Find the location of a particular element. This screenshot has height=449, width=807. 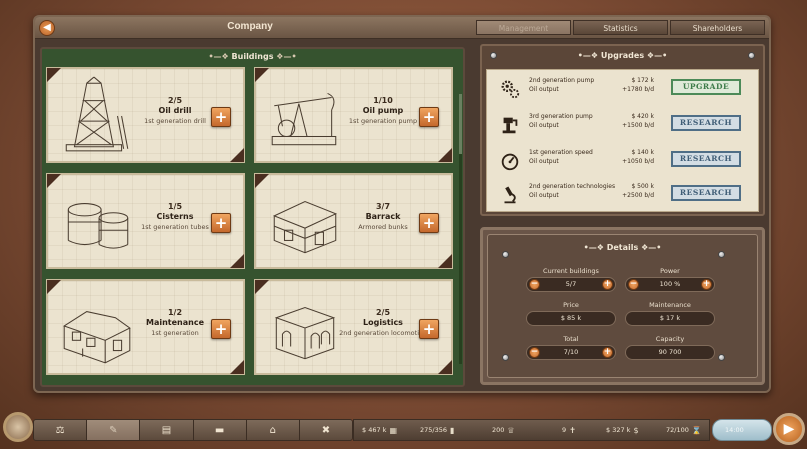

nav-charts: ▤ is located at coordinates (167, 430).